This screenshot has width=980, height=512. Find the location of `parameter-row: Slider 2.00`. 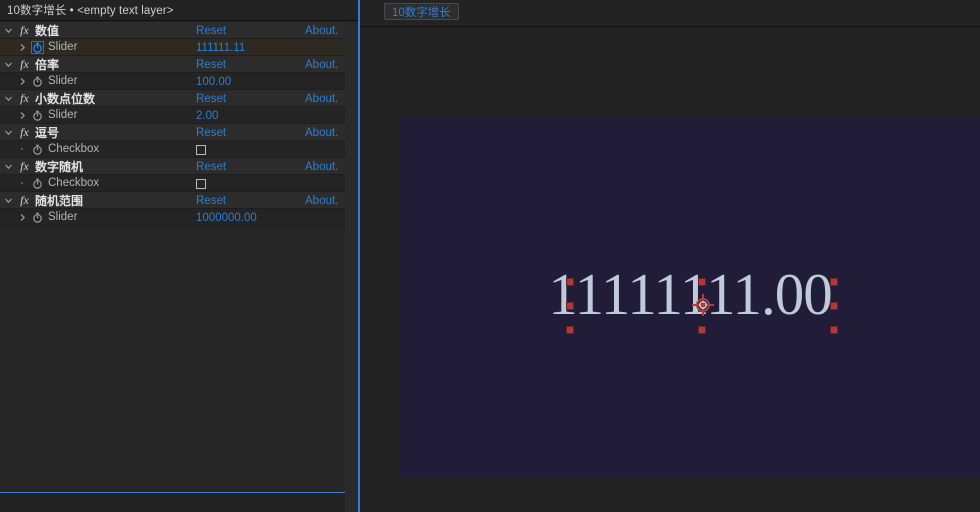

parameter-row: Slider 2.00 is located at coordinates (172, 115).